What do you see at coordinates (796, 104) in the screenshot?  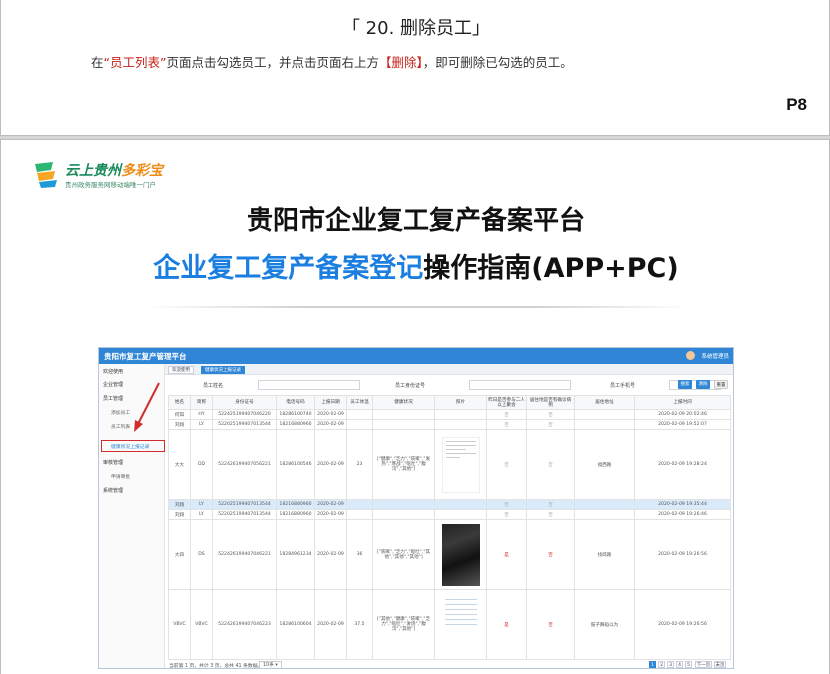 I see `page-number: P8` at bounding box center [796, 104].